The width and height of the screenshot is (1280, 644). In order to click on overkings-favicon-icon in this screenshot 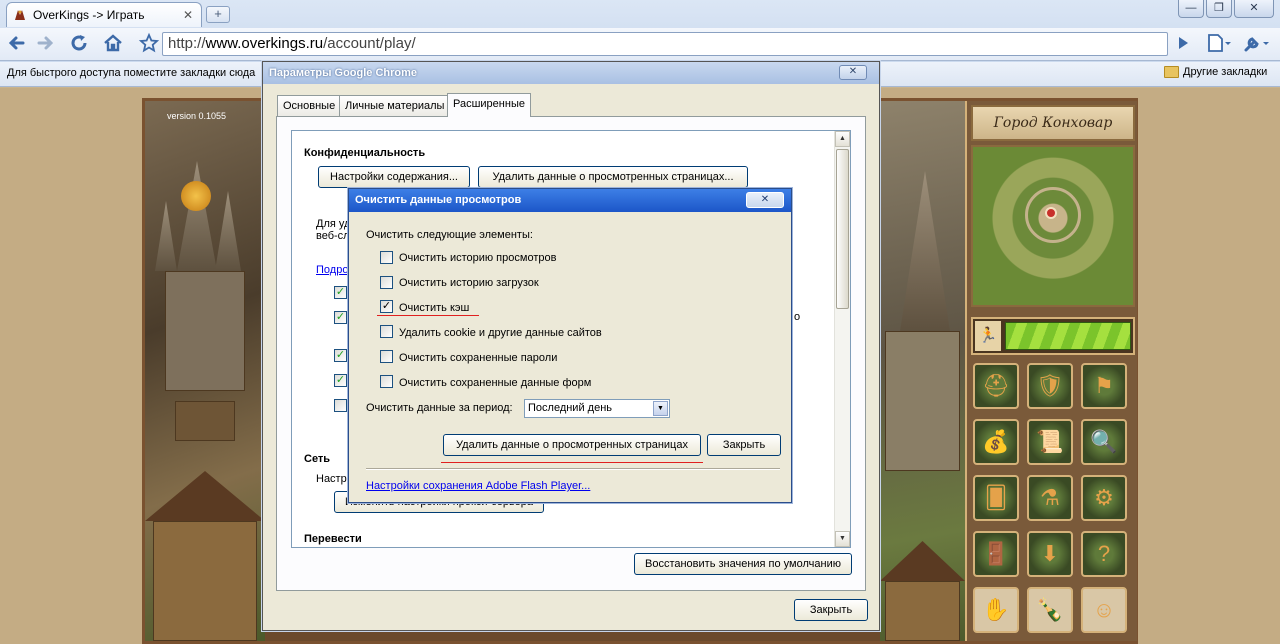, I will do `click(20, 15)`.